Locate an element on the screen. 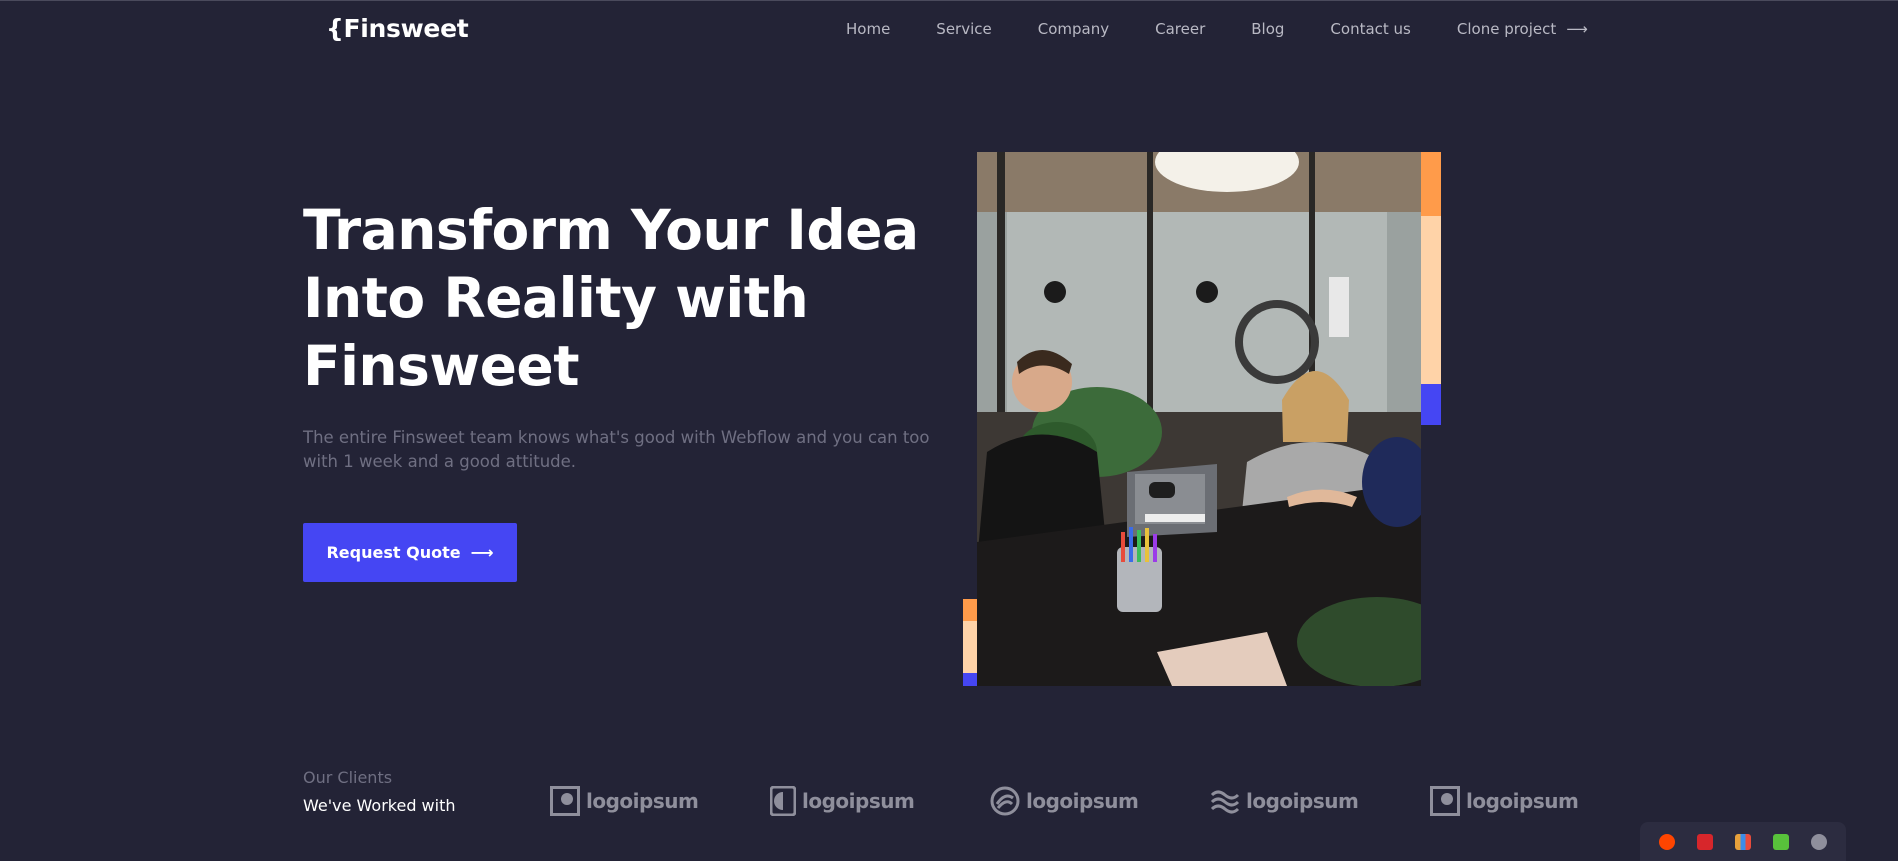  wave-circle-logo-icon is located at coordinates (1005, 801).